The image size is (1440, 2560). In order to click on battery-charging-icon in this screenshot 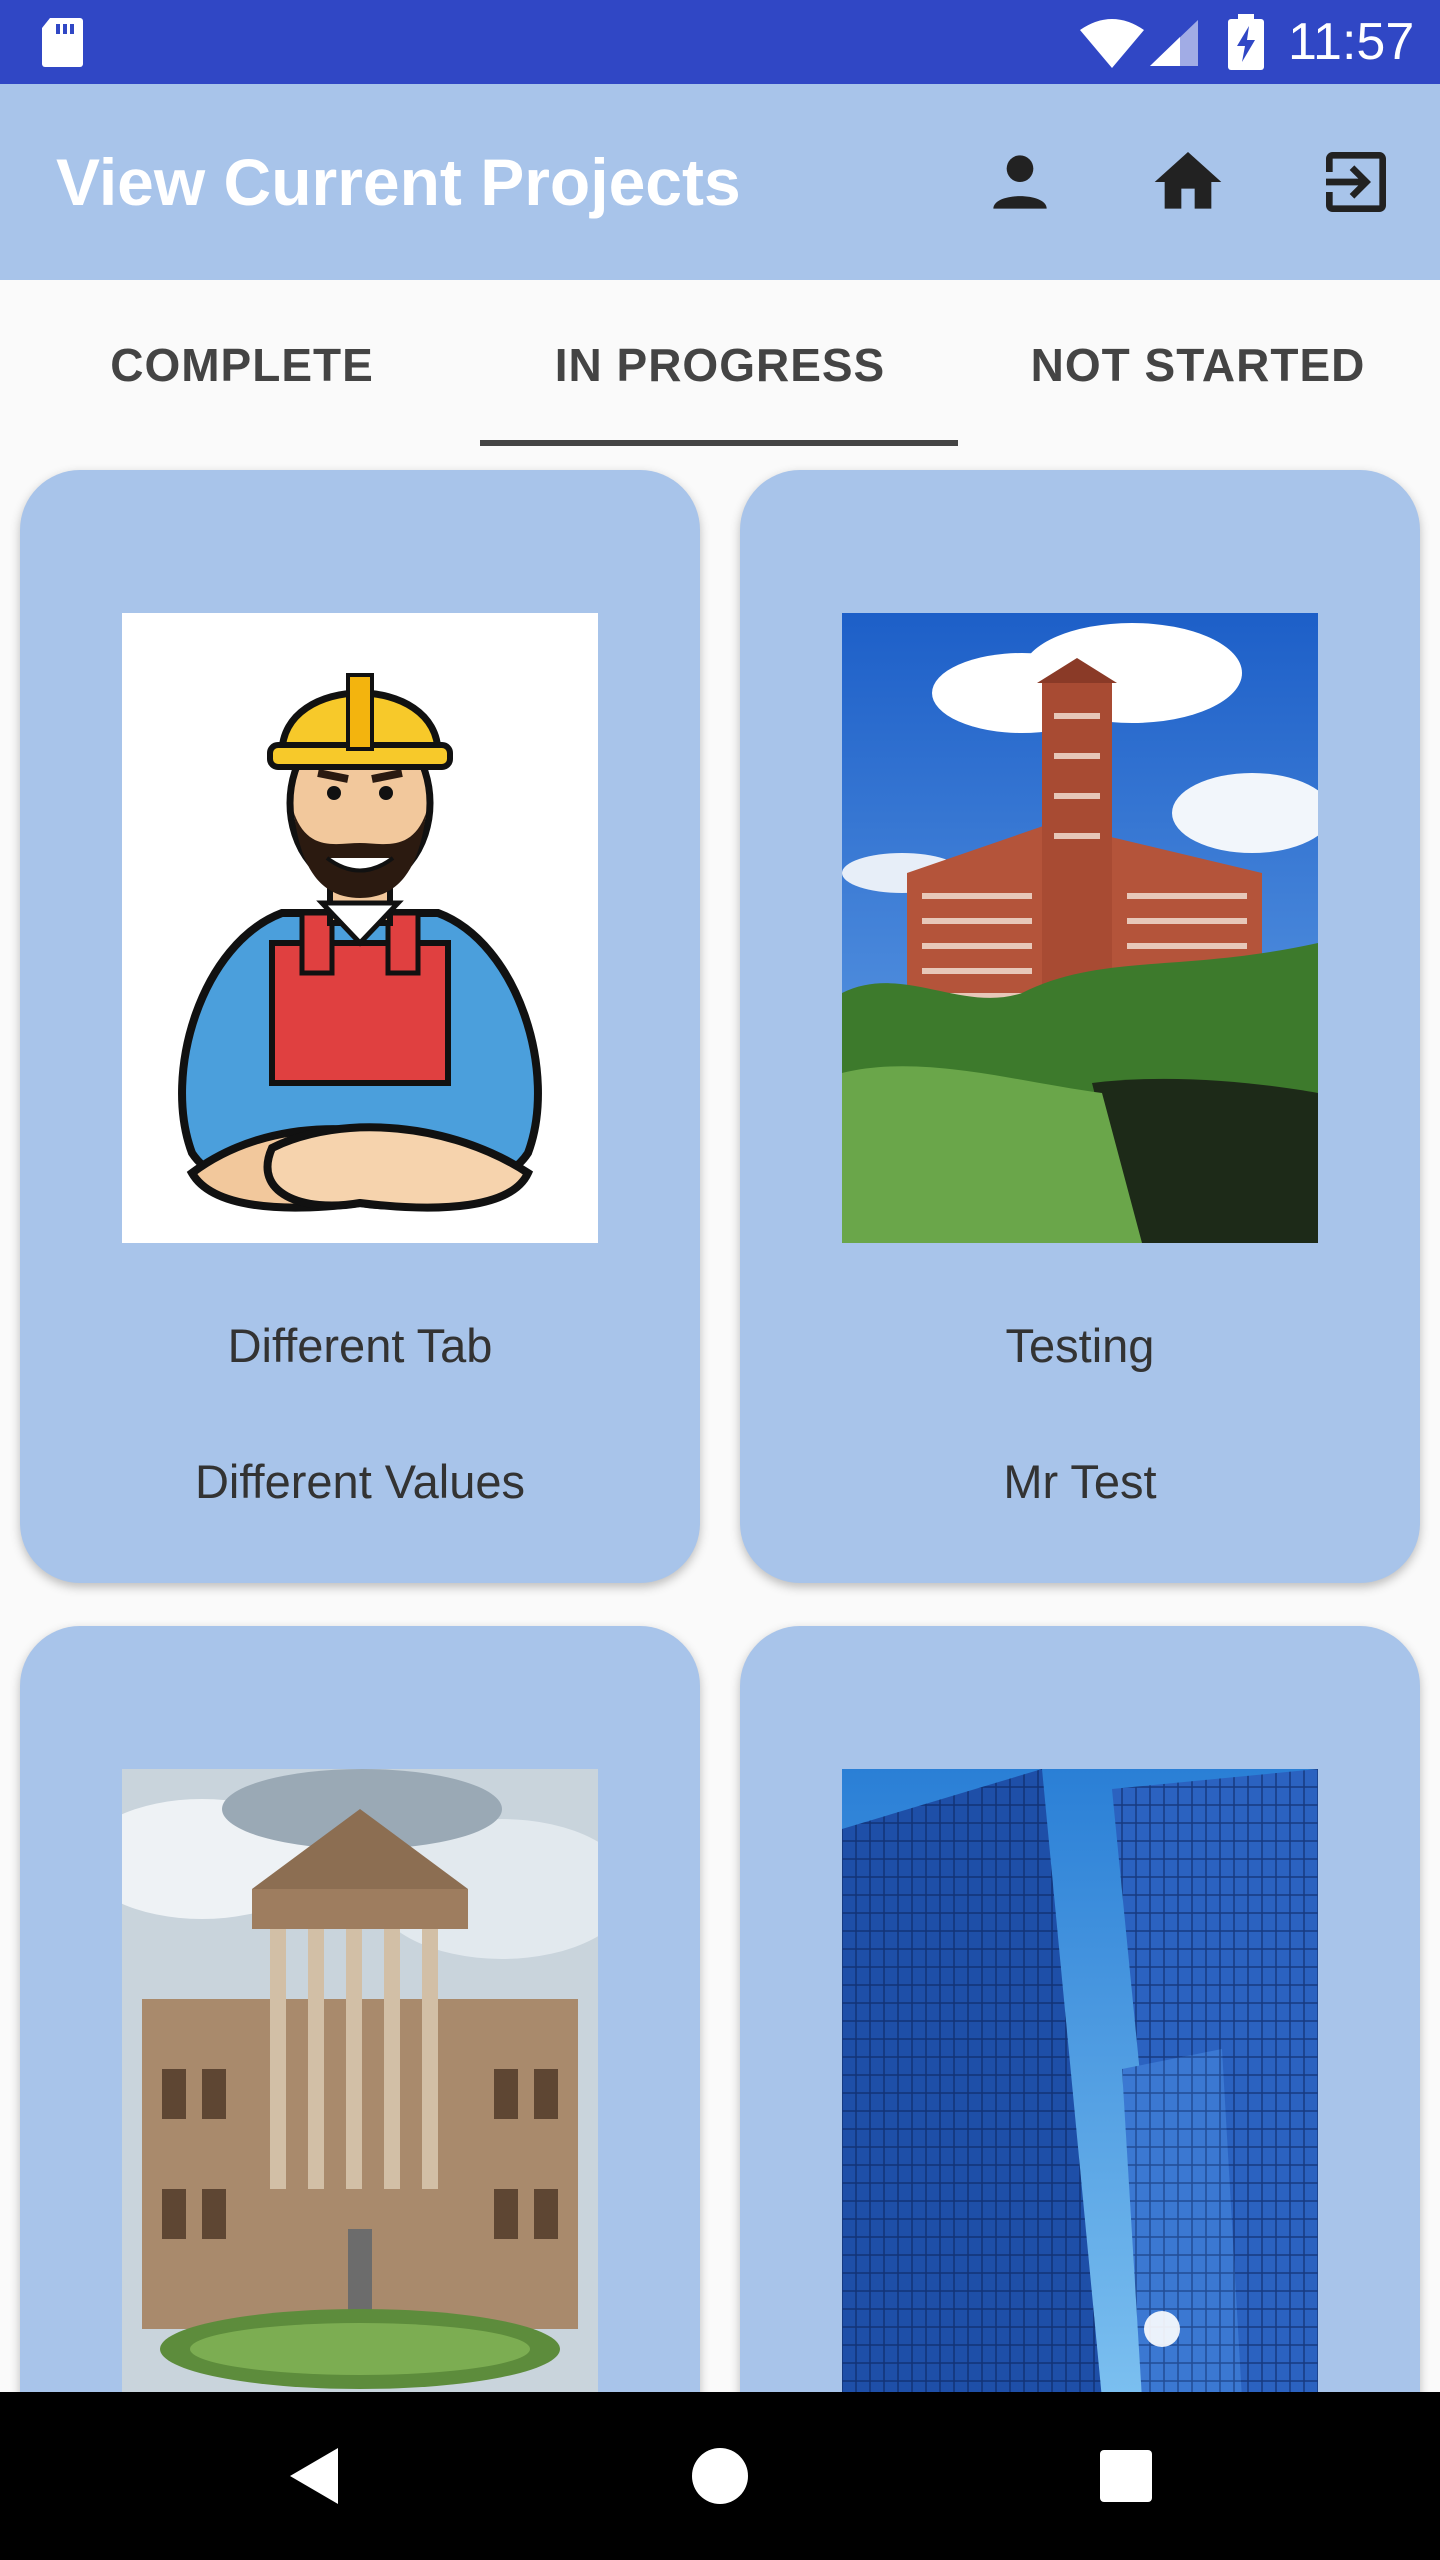, I will do `click(1246, 44)`.